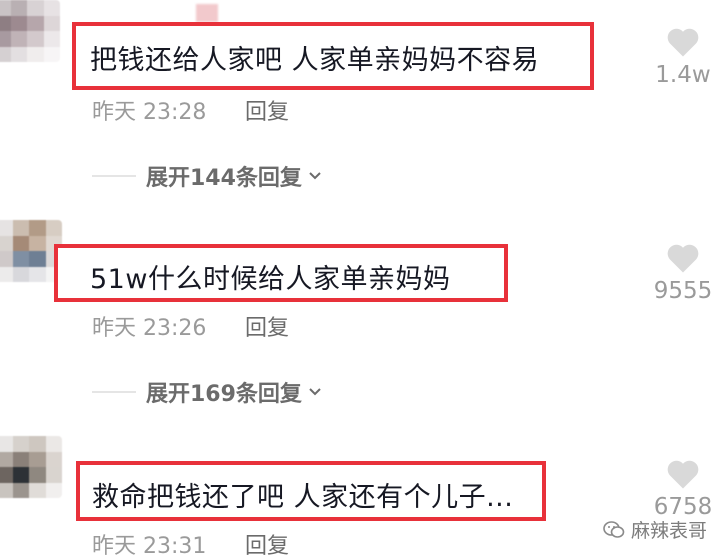 This screenshot has height=560, width=717. Describe the element at coordinates (207, 13) in the screenshot. I see `avatar-fragment` at that location.